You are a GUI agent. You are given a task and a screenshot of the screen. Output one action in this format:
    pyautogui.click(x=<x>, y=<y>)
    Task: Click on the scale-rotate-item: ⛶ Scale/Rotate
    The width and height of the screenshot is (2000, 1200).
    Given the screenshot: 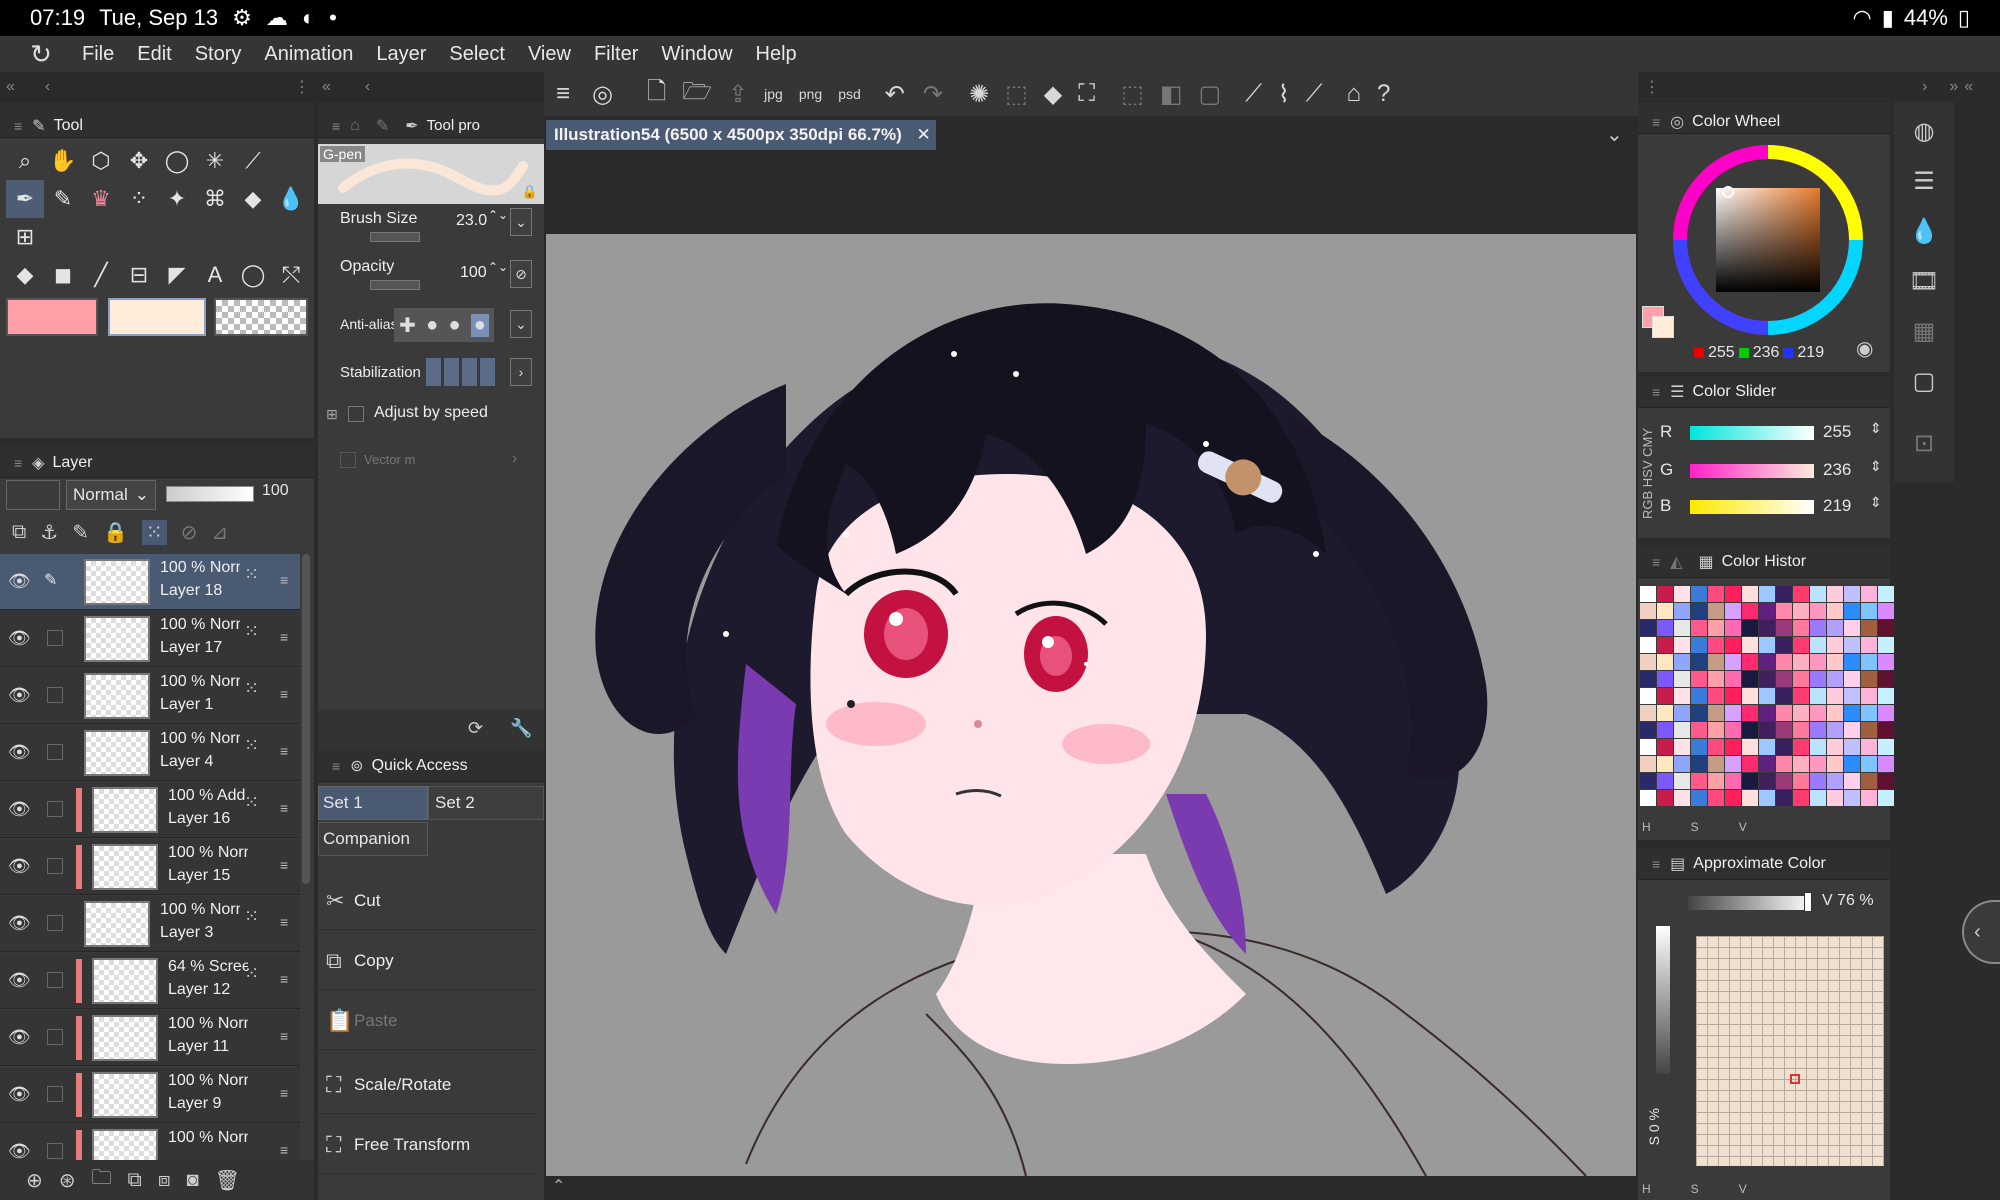 What is the action you would take?
    pyautogui.click(x=427, y=1085)
    